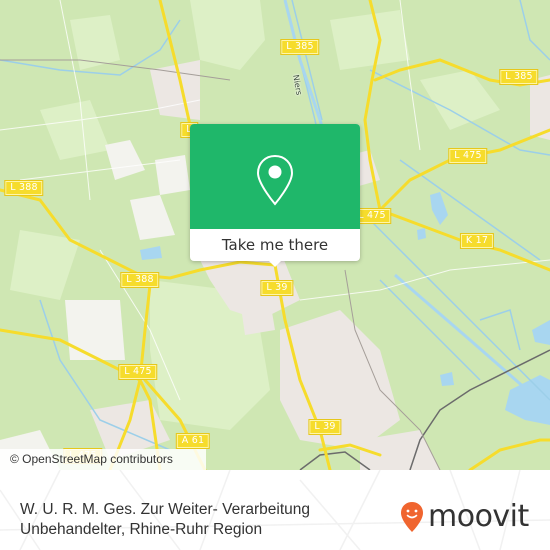  What do you see at coordinates (477, 241) in the screenshot?
I see `road-label: K 17` at bounding box center [477, 241].